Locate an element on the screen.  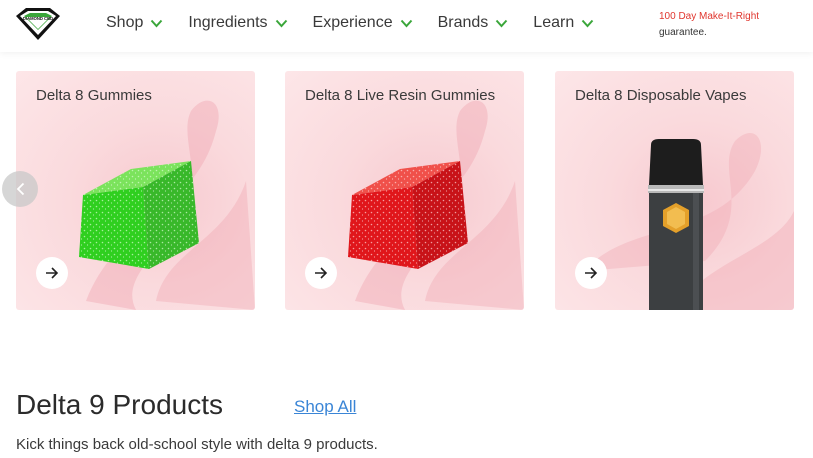
card-title: Delta 8 Disposable Vapes is located at coordinates (661, 95).